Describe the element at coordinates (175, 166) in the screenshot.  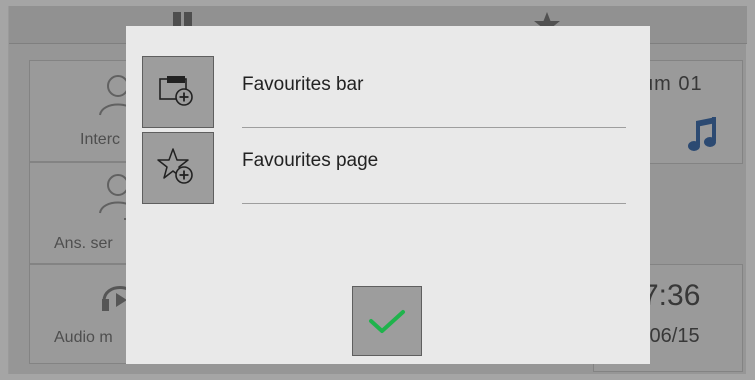
I see `star-add-icon` at that location.